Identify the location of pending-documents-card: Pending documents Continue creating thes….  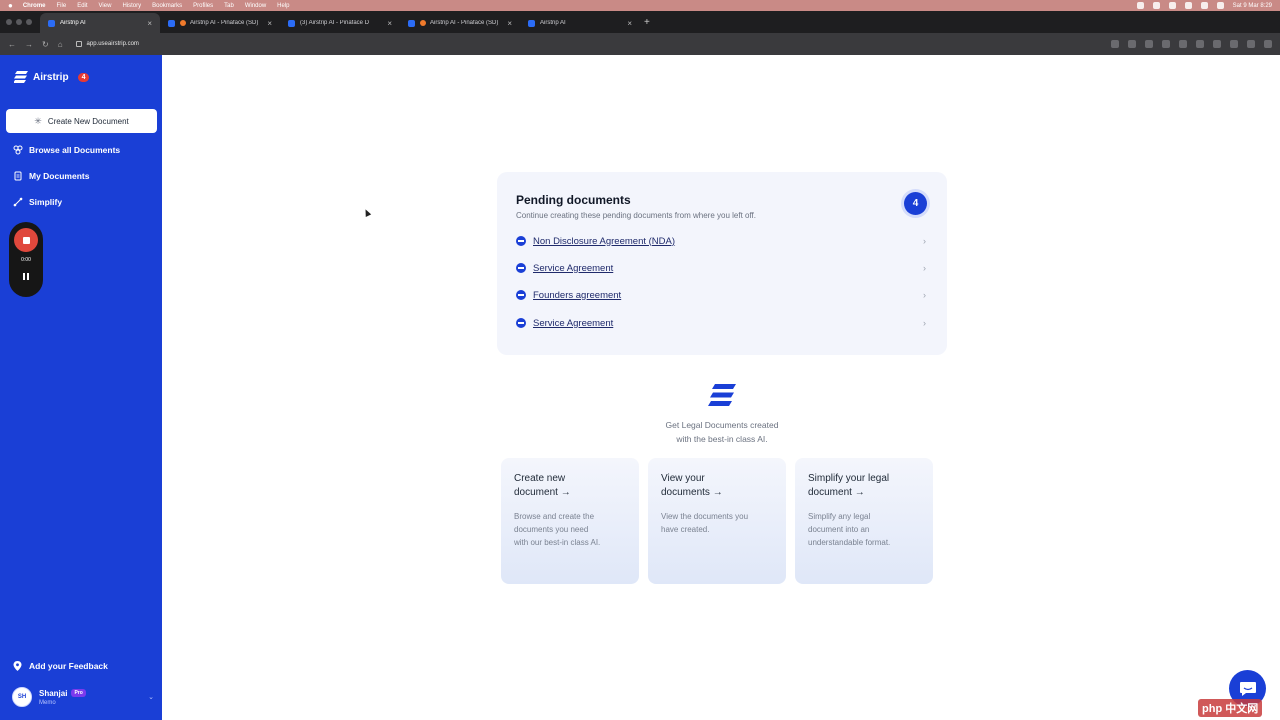
(722, 263).